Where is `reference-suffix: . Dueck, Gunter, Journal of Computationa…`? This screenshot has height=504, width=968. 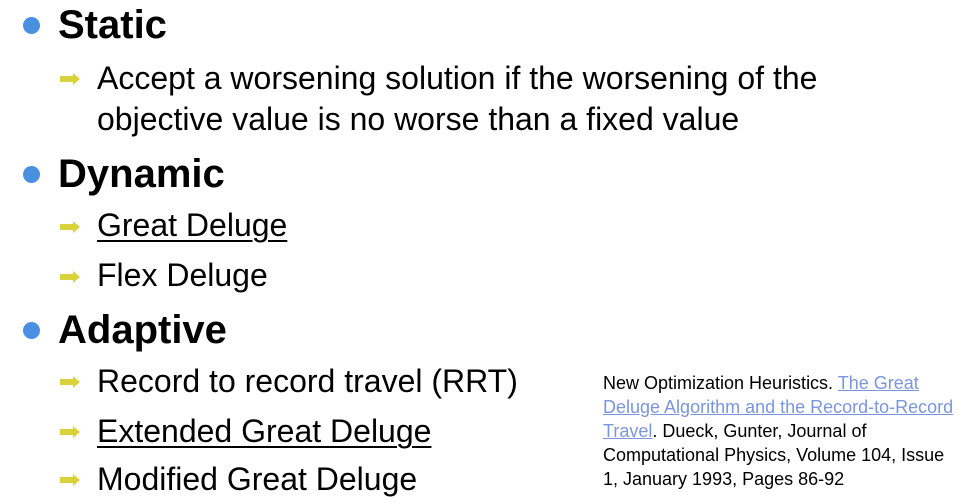
reference-suffix: . Dueck, Gunter, Journal of Computationa… is located at coordinates (774, 455).